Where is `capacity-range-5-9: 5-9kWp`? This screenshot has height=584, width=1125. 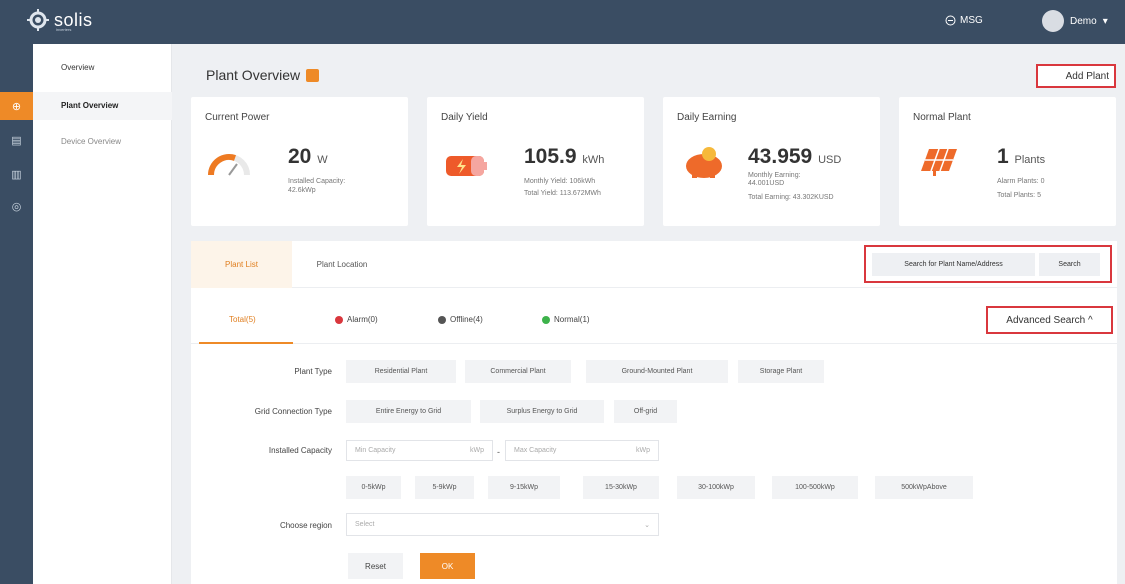 capacity-range-5-9: 5-9kWp is located at coordinates (444, 487).